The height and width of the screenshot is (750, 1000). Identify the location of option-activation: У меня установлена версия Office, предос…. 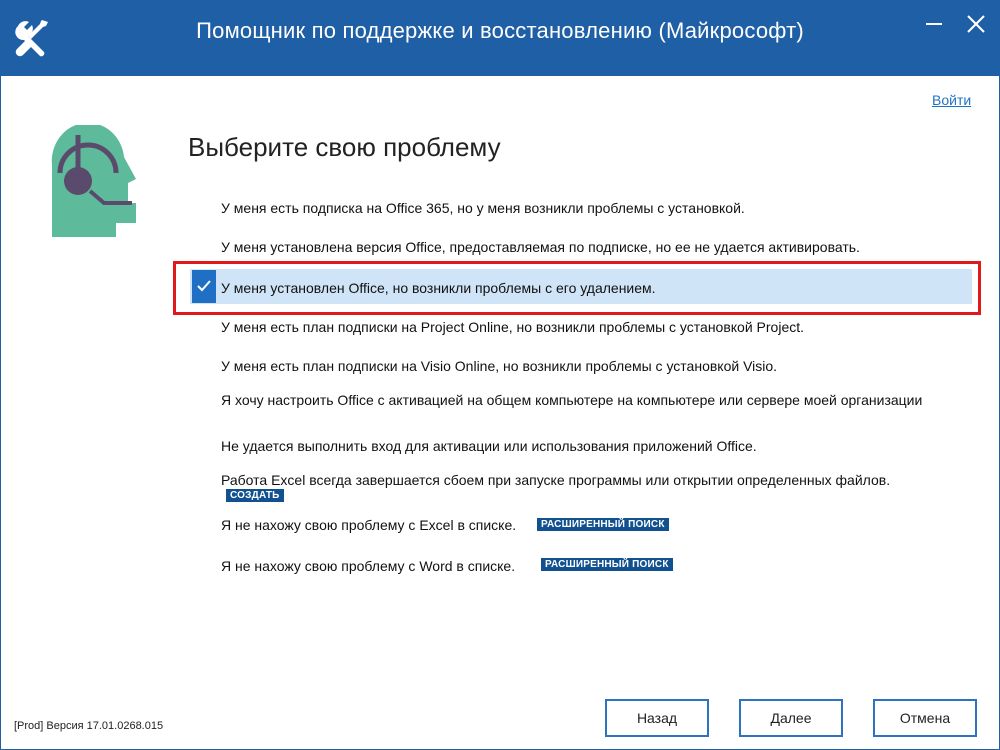
(540, 247).